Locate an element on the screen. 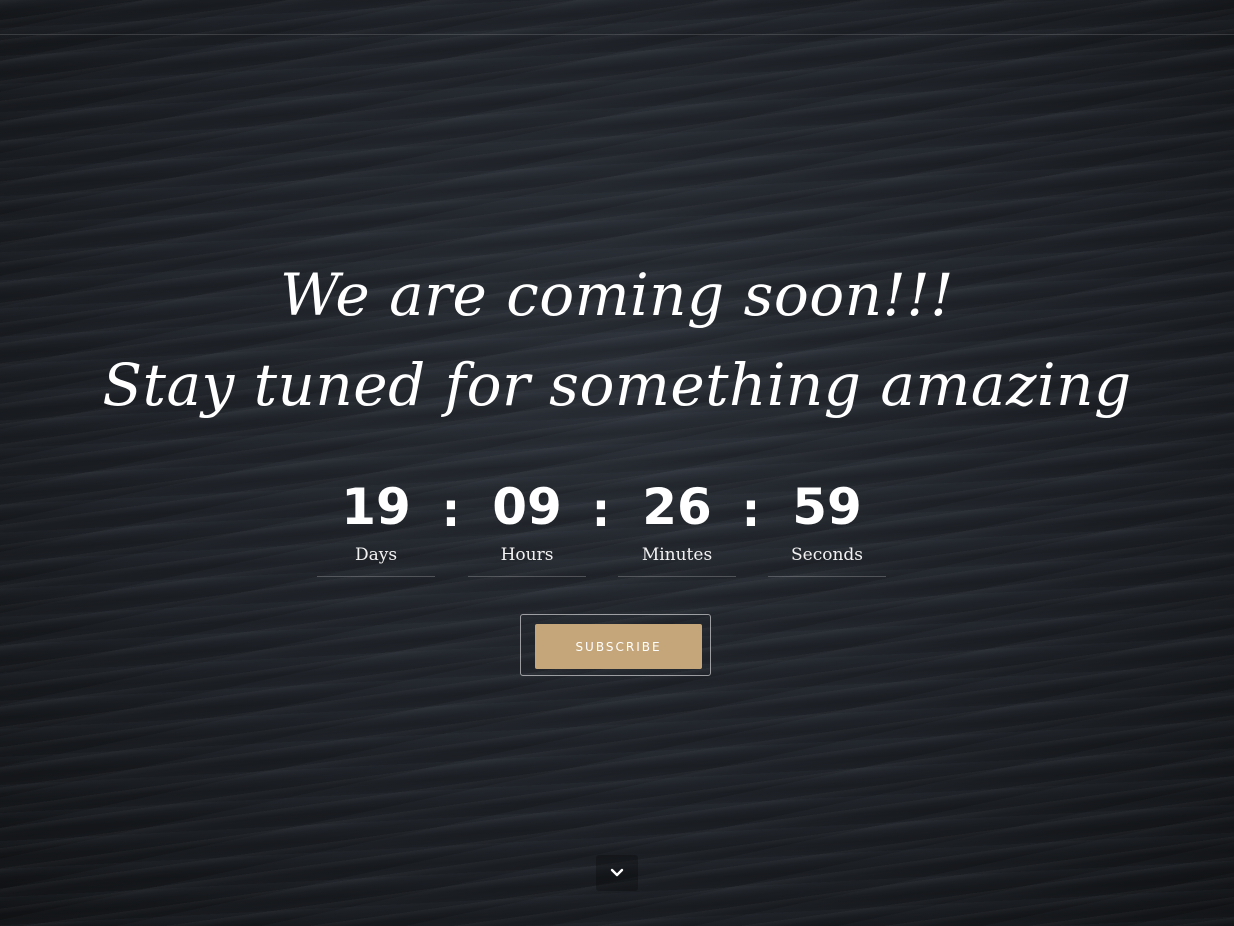 The height and width of the screenshot is (926, 1234). countdown-seconds-label: Seconds is located at coordinates (827, 560).